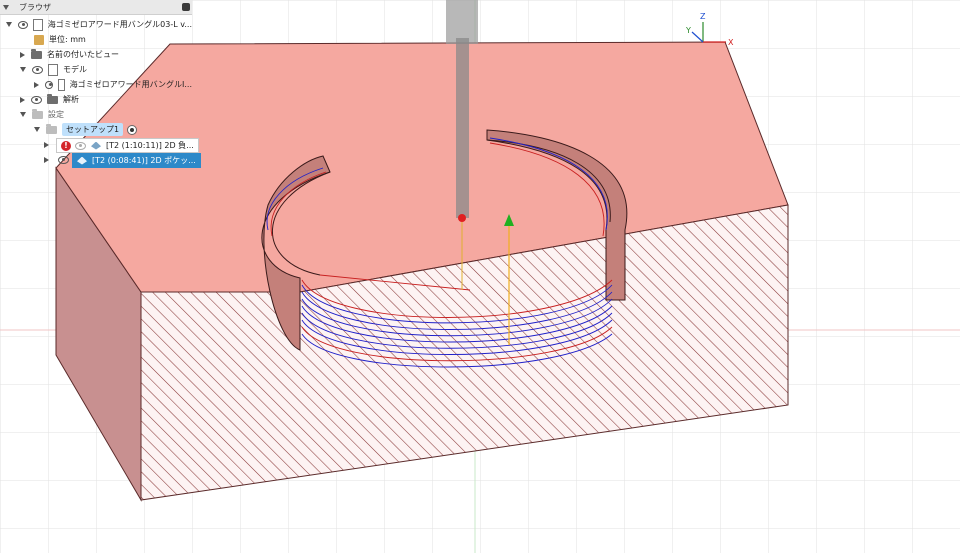 This screenshot has height=553, width=960. Describe the element at coordinates (6, 7) in the screenshot. I see `collapse-browser-icon` at that location.